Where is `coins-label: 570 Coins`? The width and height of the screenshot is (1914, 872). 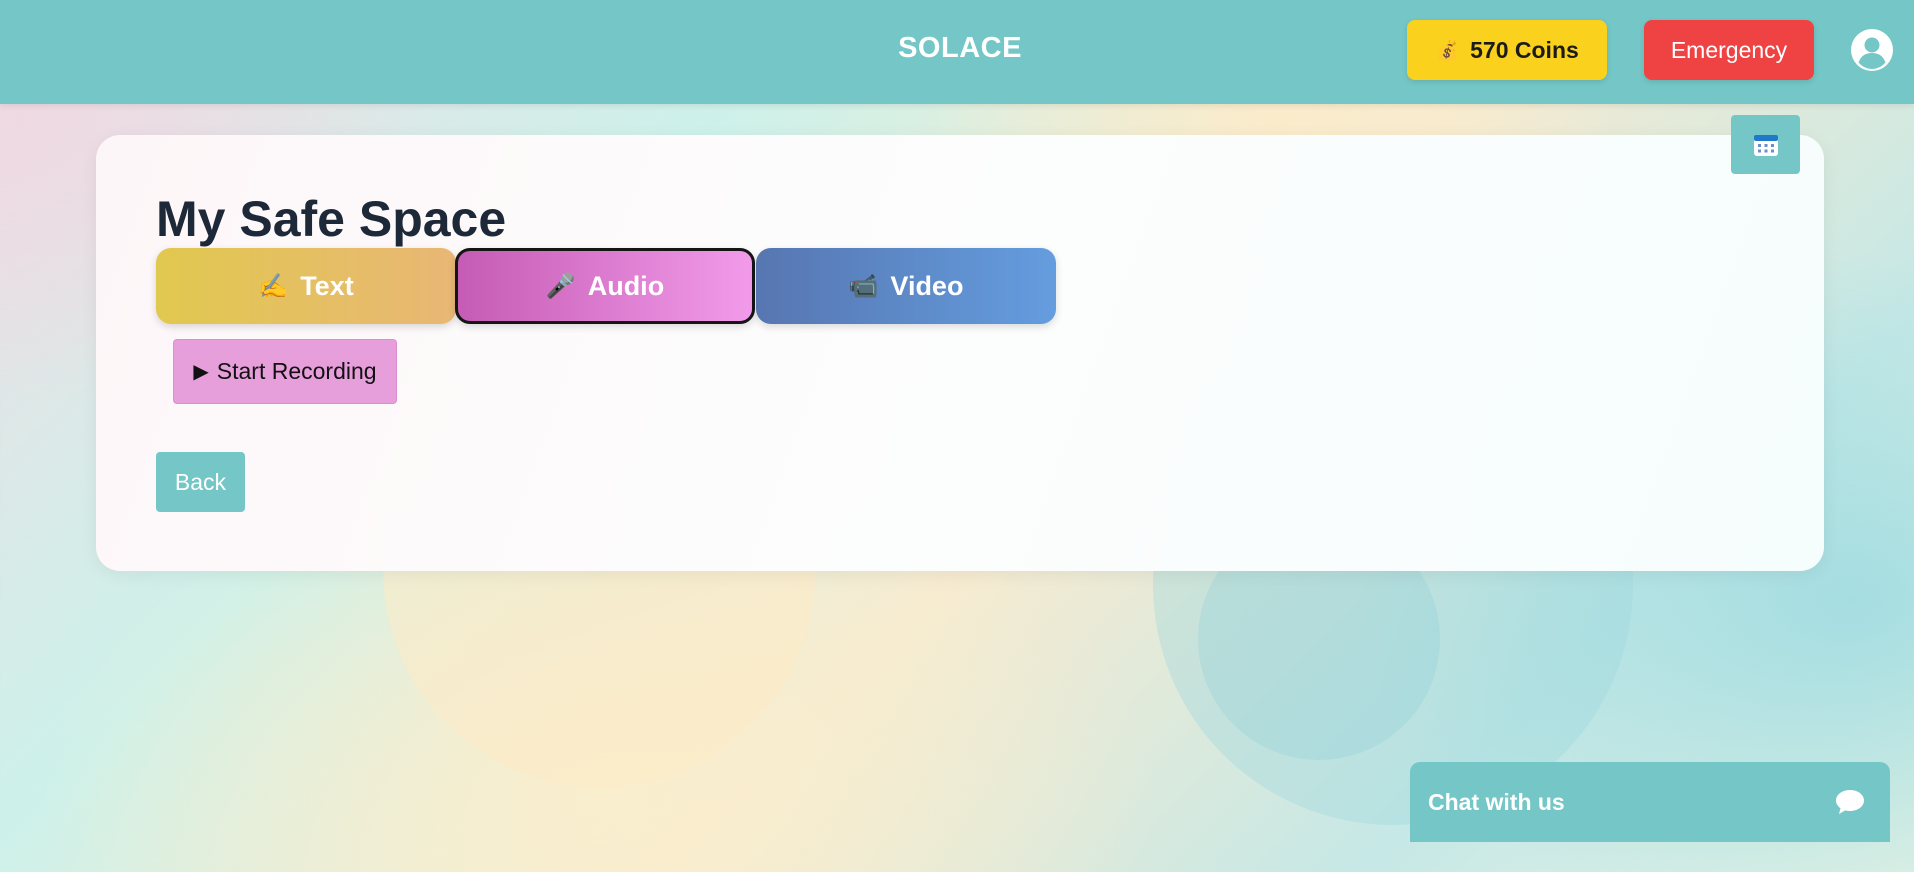 coins-label: 570 Coins is located at coordinates (1524, 49).